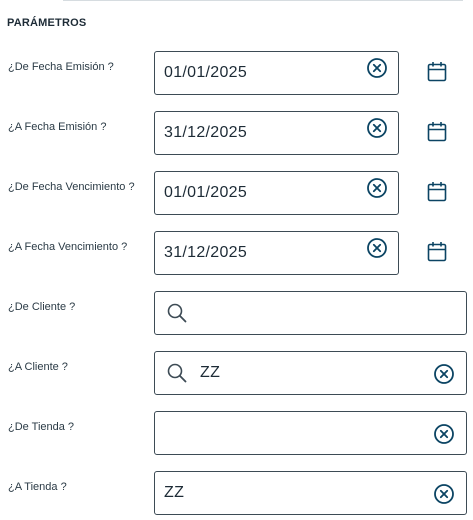  I want to click on a-tienda-input: ZZ, so click(310, 493).